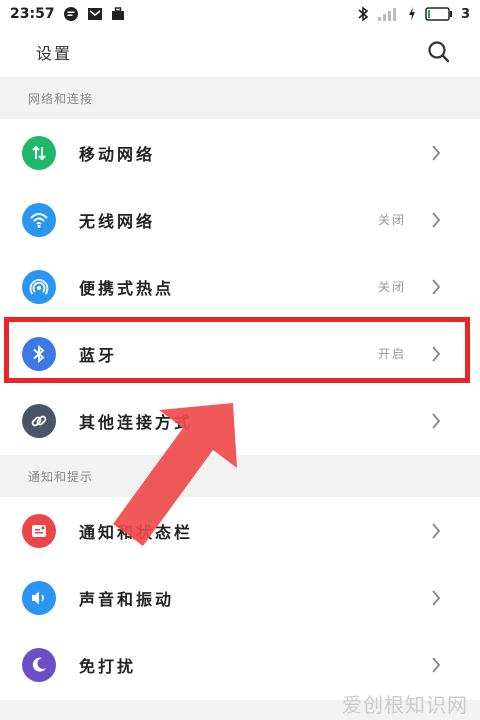 The height and width of the screenshot is (720, 480). What do you see at coordinates (32, 14) in the screenshot?
I see `status-time: 23:57` at bounding box center [32, 14].